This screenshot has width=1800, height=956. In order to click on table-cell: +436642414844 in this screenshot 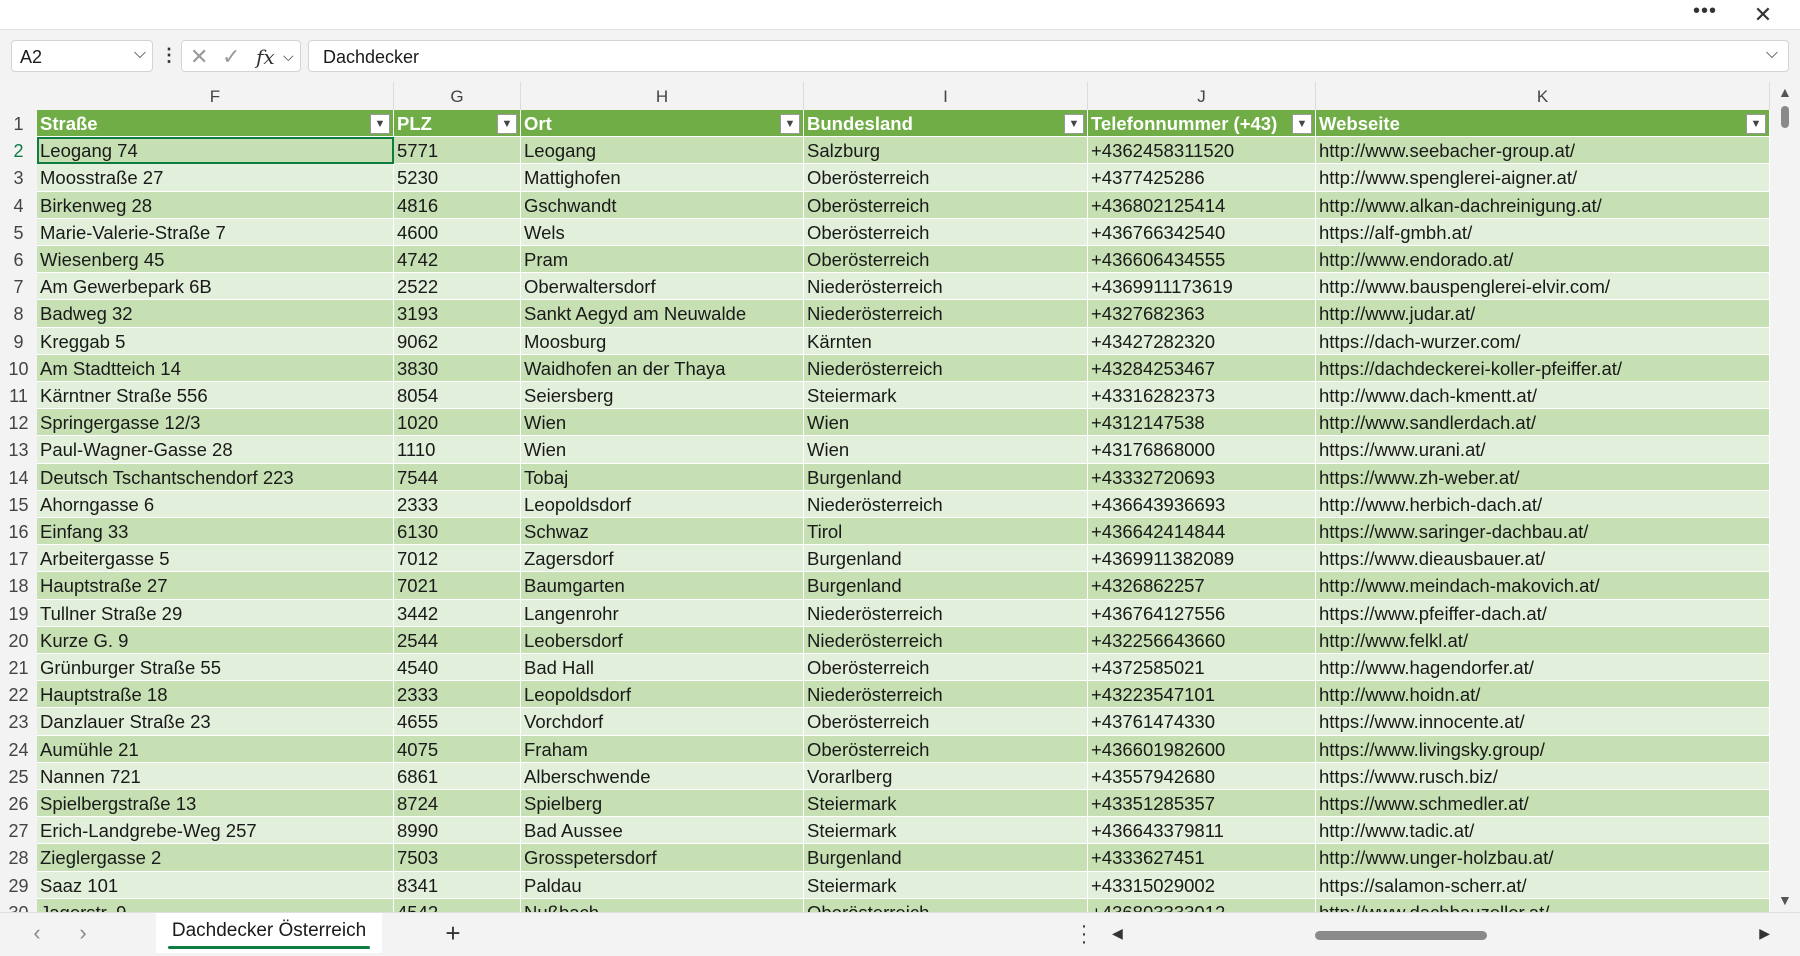, I will do `click(1202, 532)`.